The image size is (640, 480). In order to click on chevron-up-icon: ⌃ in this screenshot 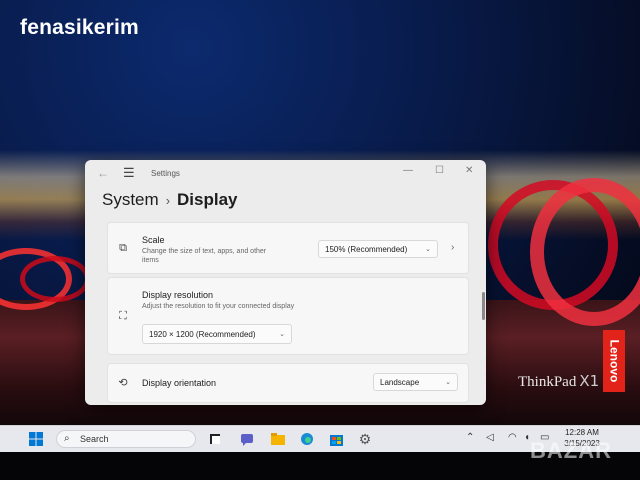, I will do `click(470, 437)`.